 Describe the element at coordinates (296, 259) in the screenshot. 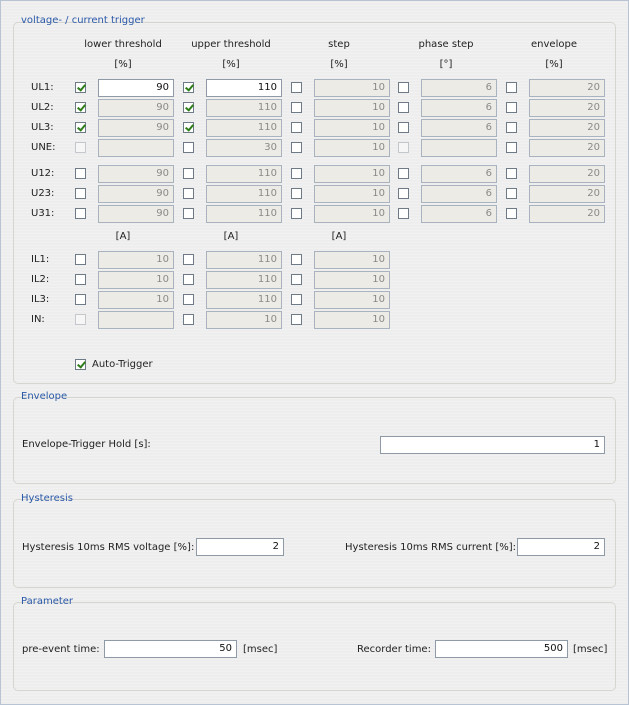

I see `checkbox-il1-step` at that location.